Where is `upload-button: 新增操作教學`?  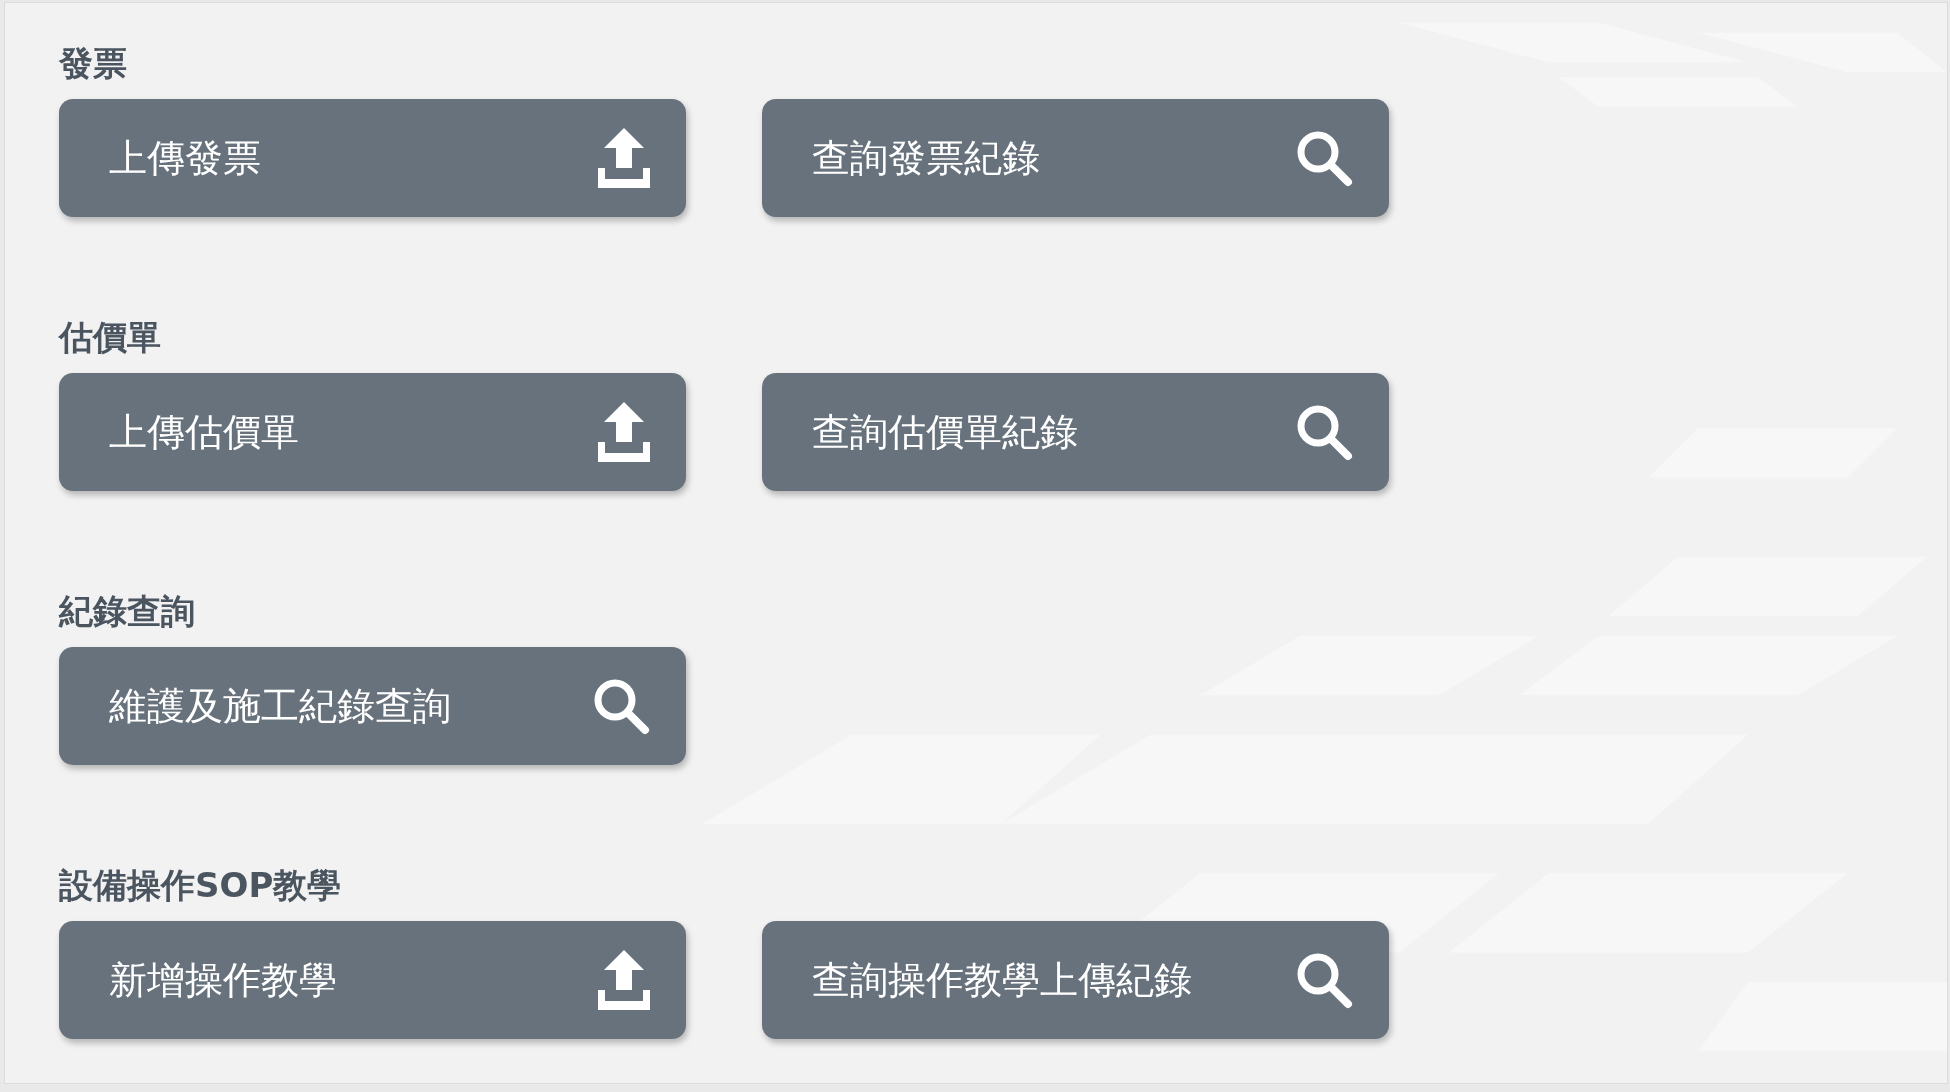 upload-button: 新增操作教學 is located at coordinates (372, 980).